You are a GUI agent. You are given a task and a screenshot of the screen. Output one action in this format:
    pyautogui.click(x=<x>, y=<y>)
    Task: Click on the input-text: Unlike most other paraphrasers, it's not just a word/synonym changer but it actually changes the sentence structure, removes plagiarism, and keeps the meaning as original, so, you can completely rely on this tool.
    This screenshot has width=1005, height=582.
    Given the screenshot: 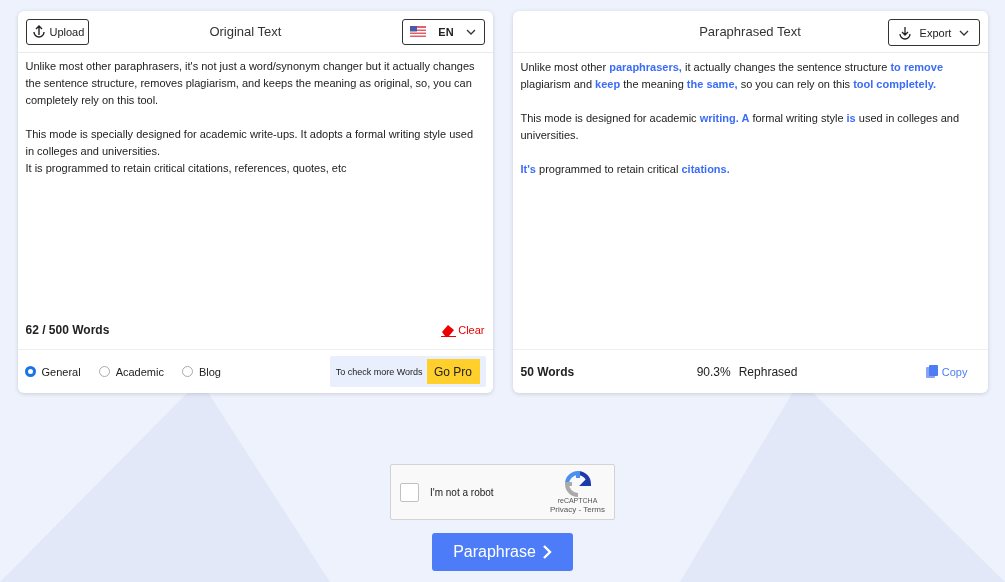 What is the action you would take?
    pyautogui.click(x=250, y=83)
    